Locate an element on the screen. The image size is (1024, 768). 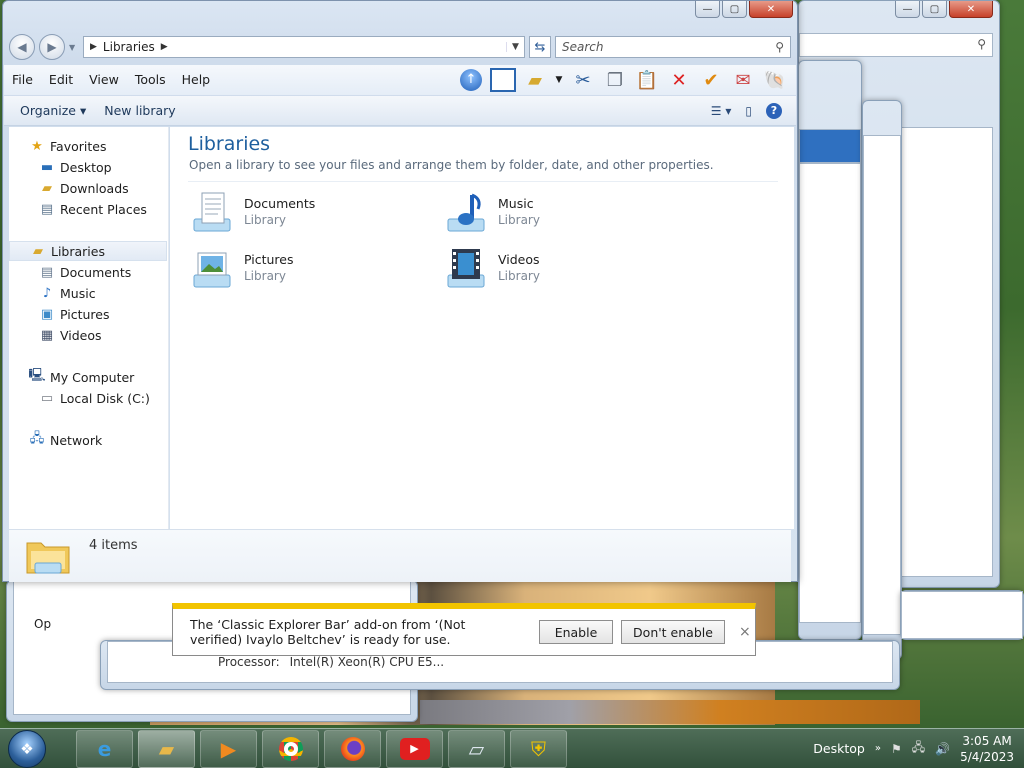
menu-tools: Tools is located at coordinates (150, 80).